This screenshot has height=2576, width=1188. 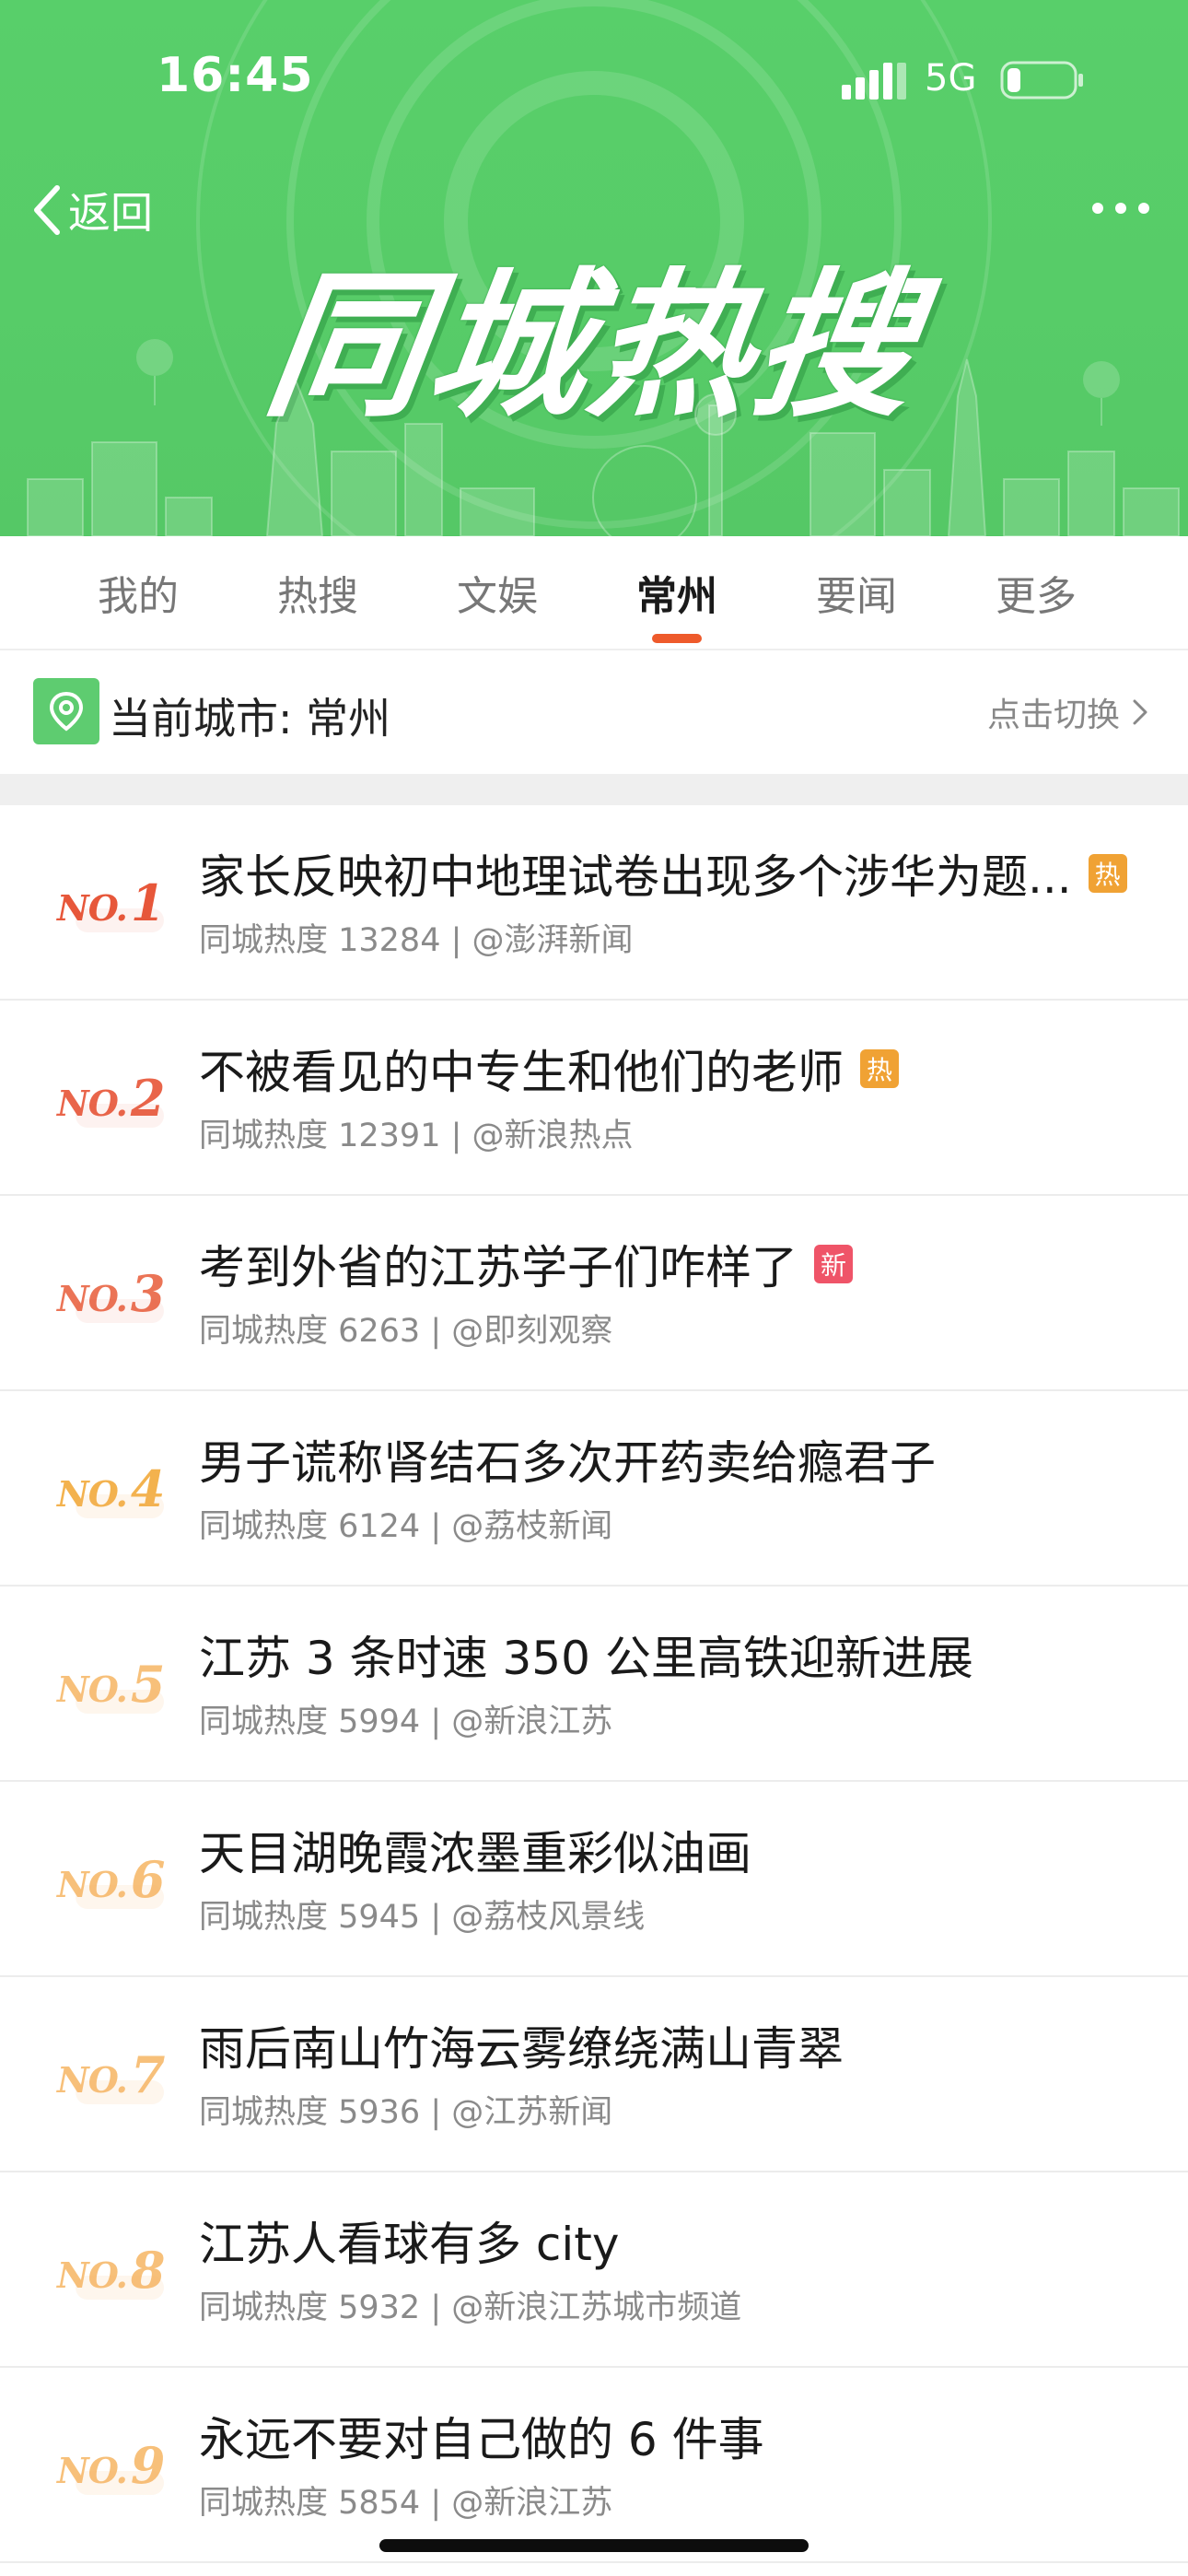 I want to click on rank-label: NO.5, so click(x=112, y=1684).